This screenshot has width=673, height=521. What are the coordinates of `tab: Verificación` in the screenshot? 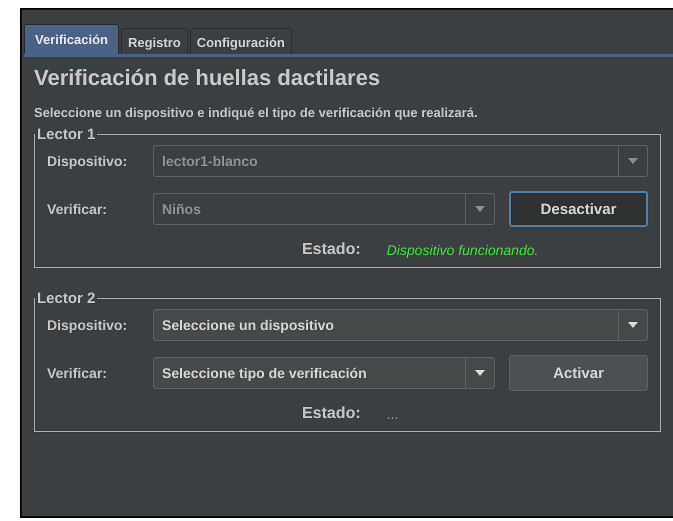 It's located at (71, 39).